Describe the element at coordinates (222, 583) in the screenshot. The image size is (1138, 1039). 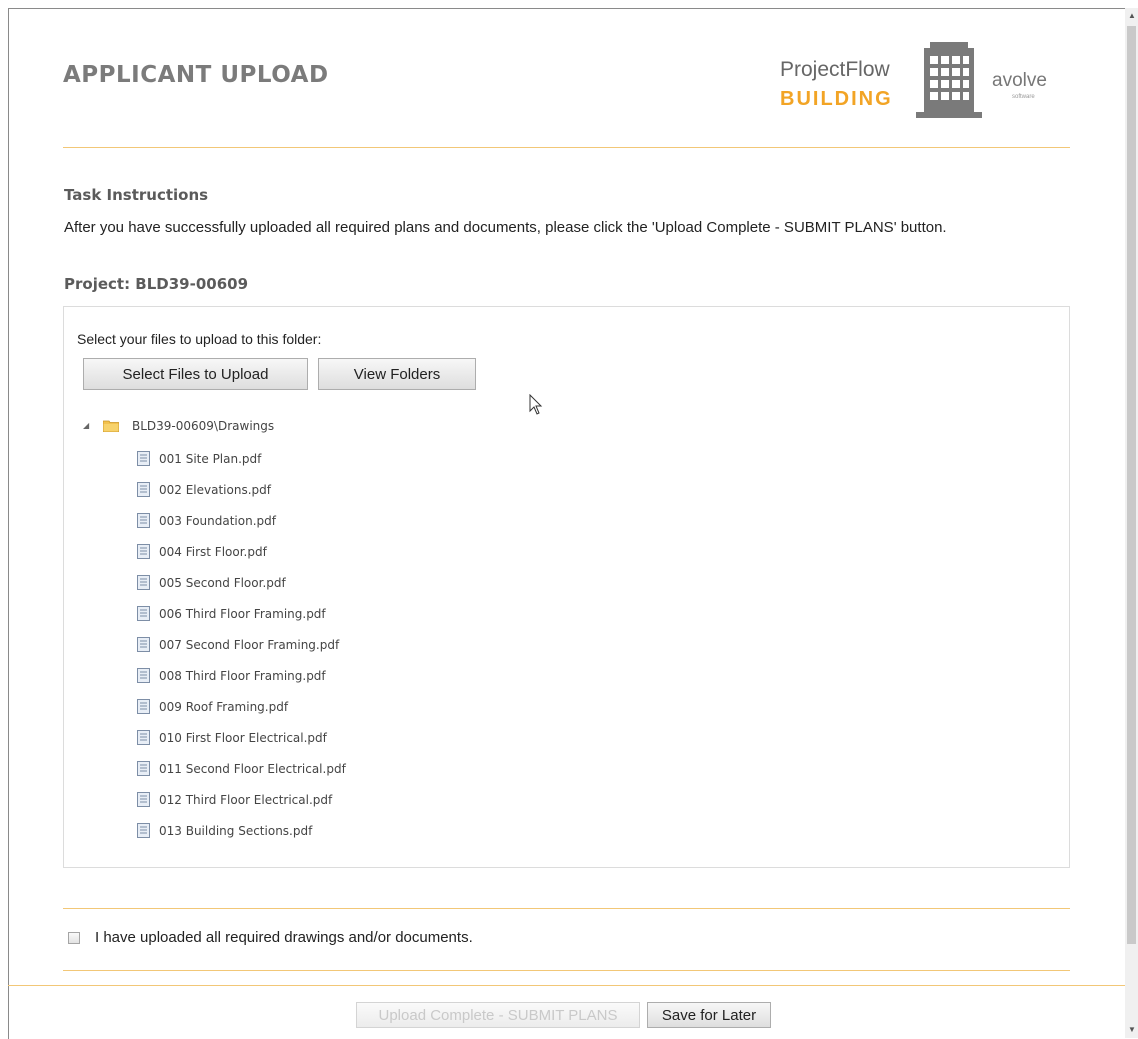
I see `file-label: 005 Second Floor.pdf` at that location.